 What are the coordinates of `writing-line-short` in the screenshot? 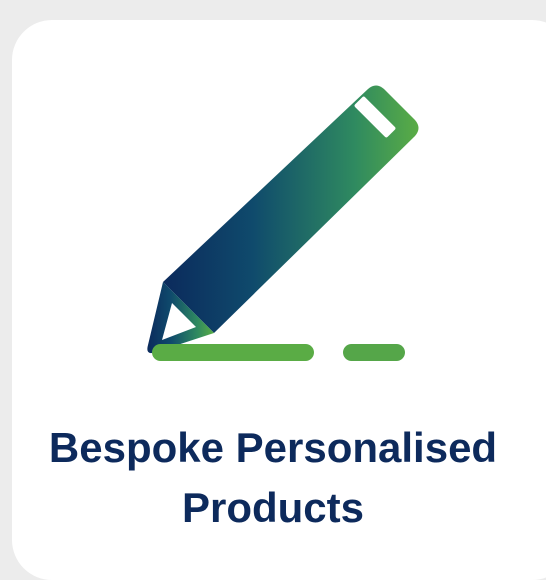 It's located at (374, 352).